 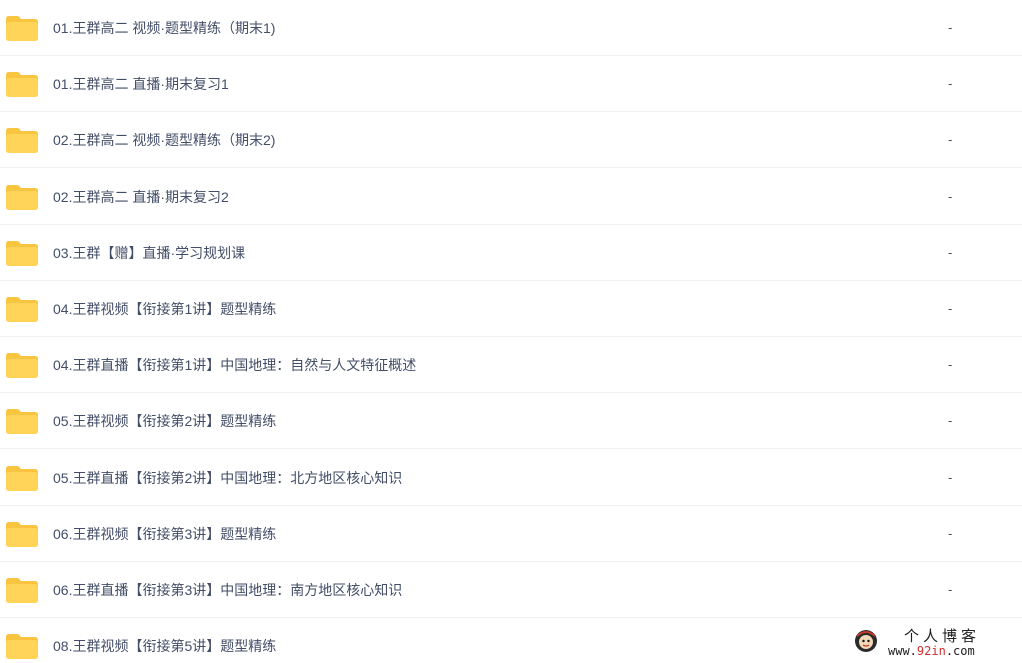 I want to click on file-row: 01.王群高二 视频·题型精练（期末1) -, so click(x=511, y=28).